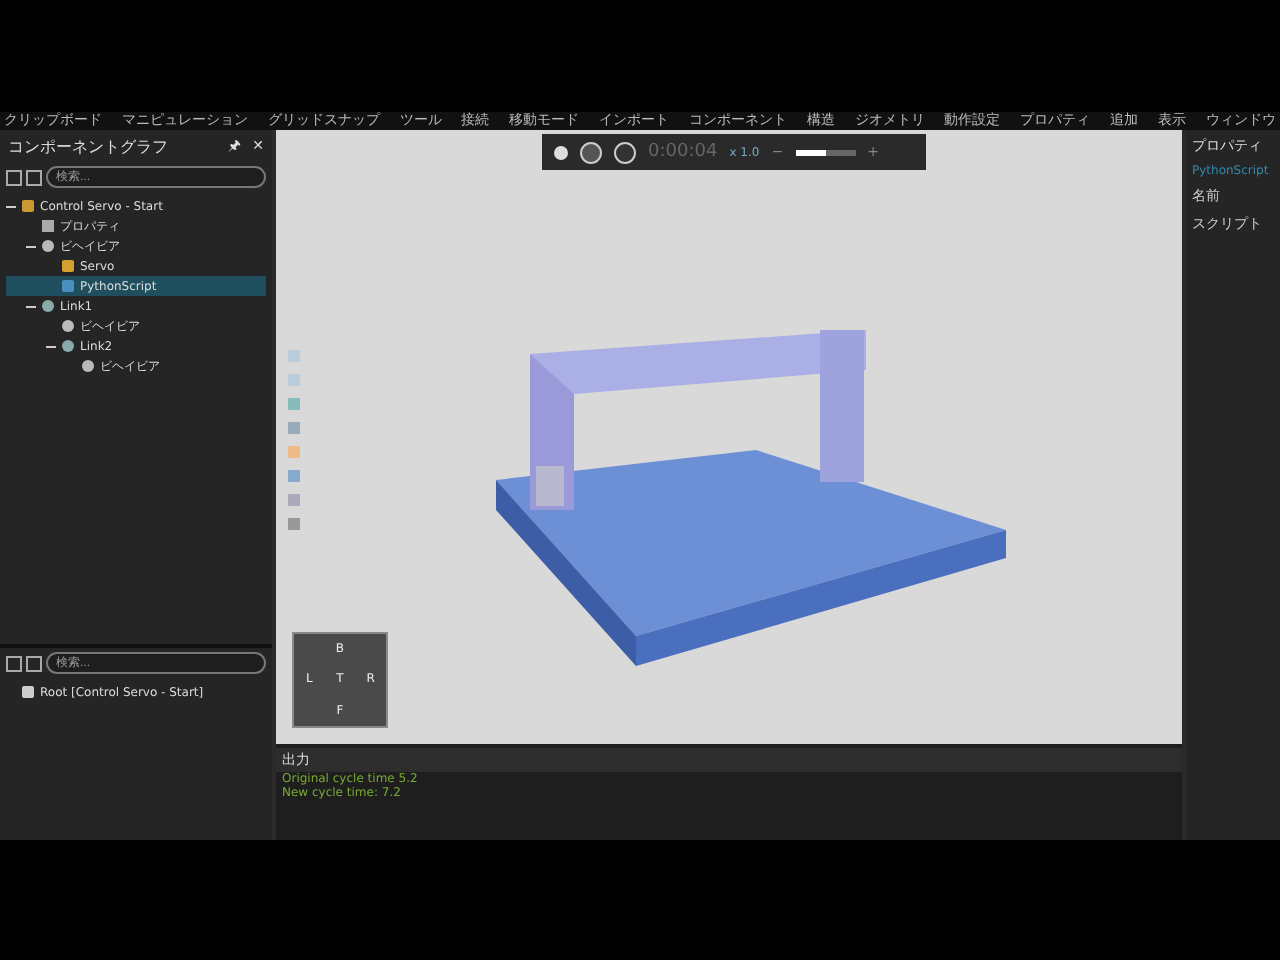 The image size is (1280, 960). I want to click on script-icon, so click(68, 286).